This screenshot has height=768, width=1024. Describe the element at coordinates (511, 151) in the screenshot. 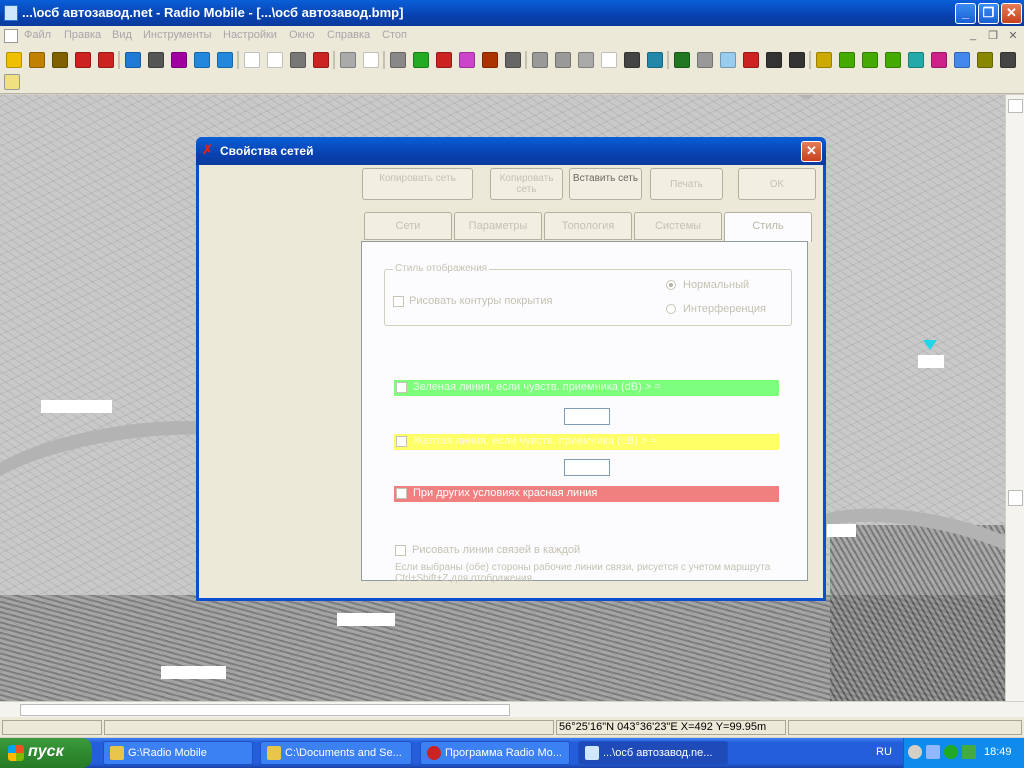

I see `dialog-title-bar: ✗ Свойства сетей ✕` at that location.